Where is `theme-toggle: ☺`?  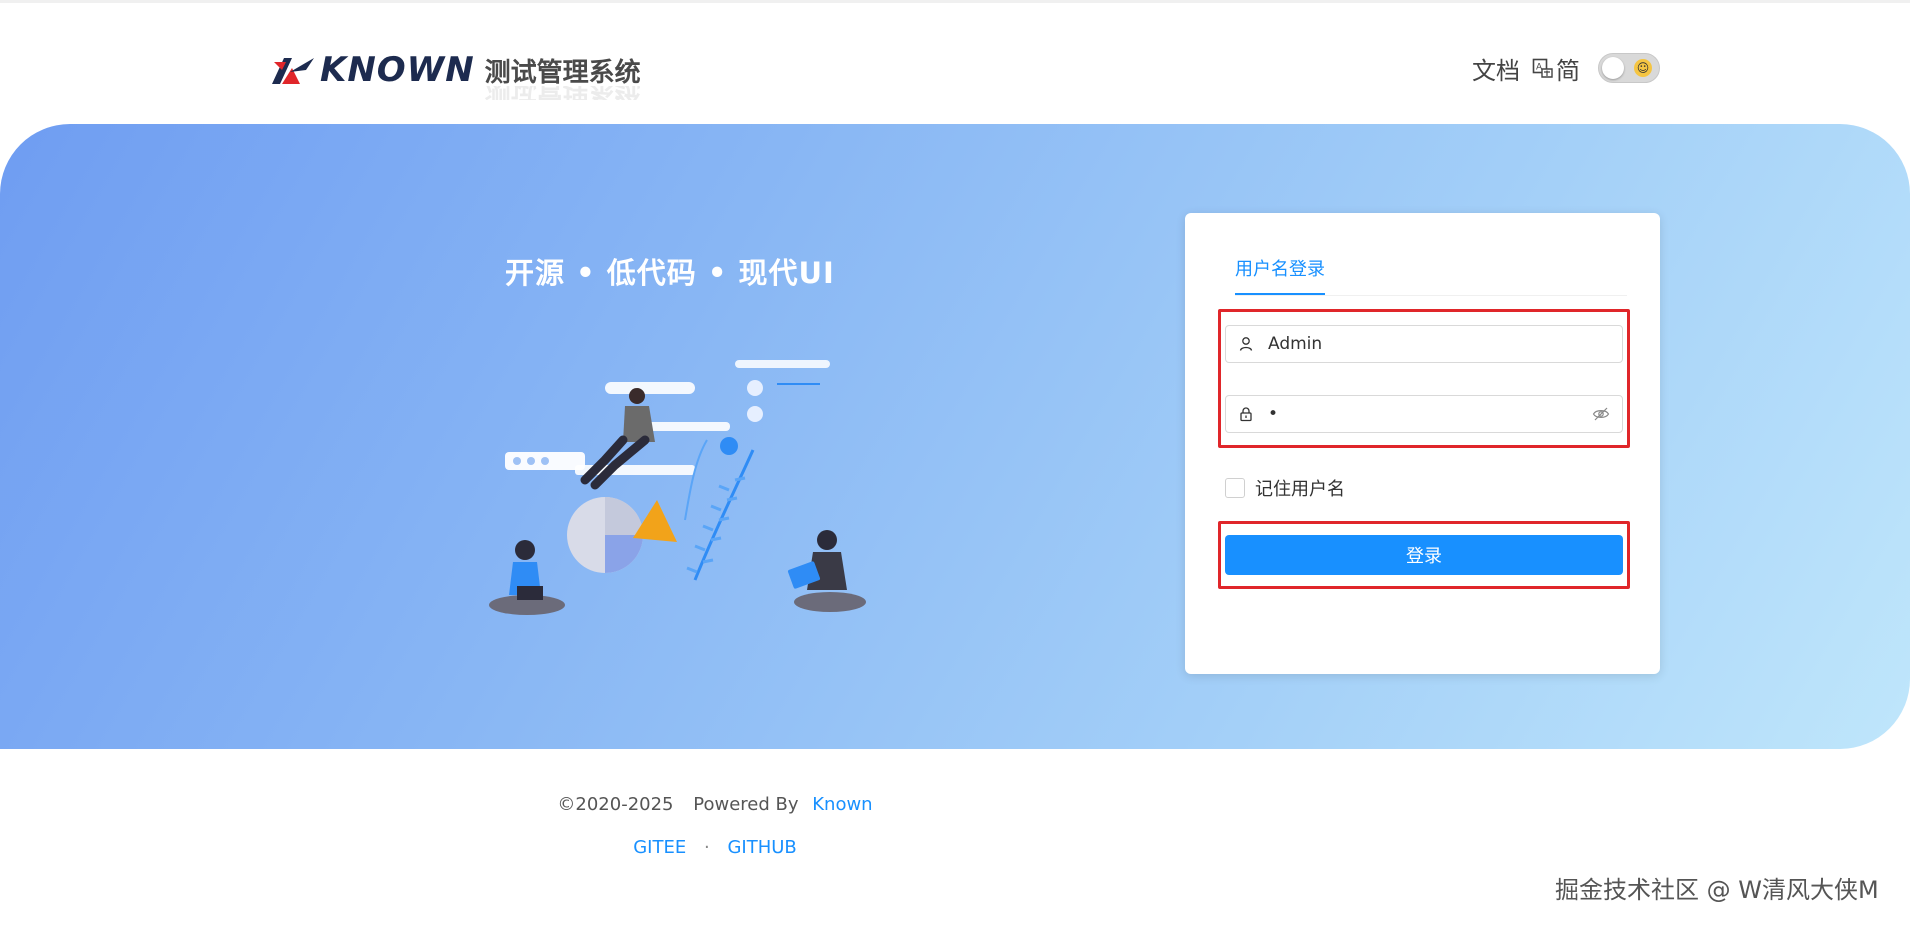
theme-toggle: ☺ is located at coordinates (1629, 68).